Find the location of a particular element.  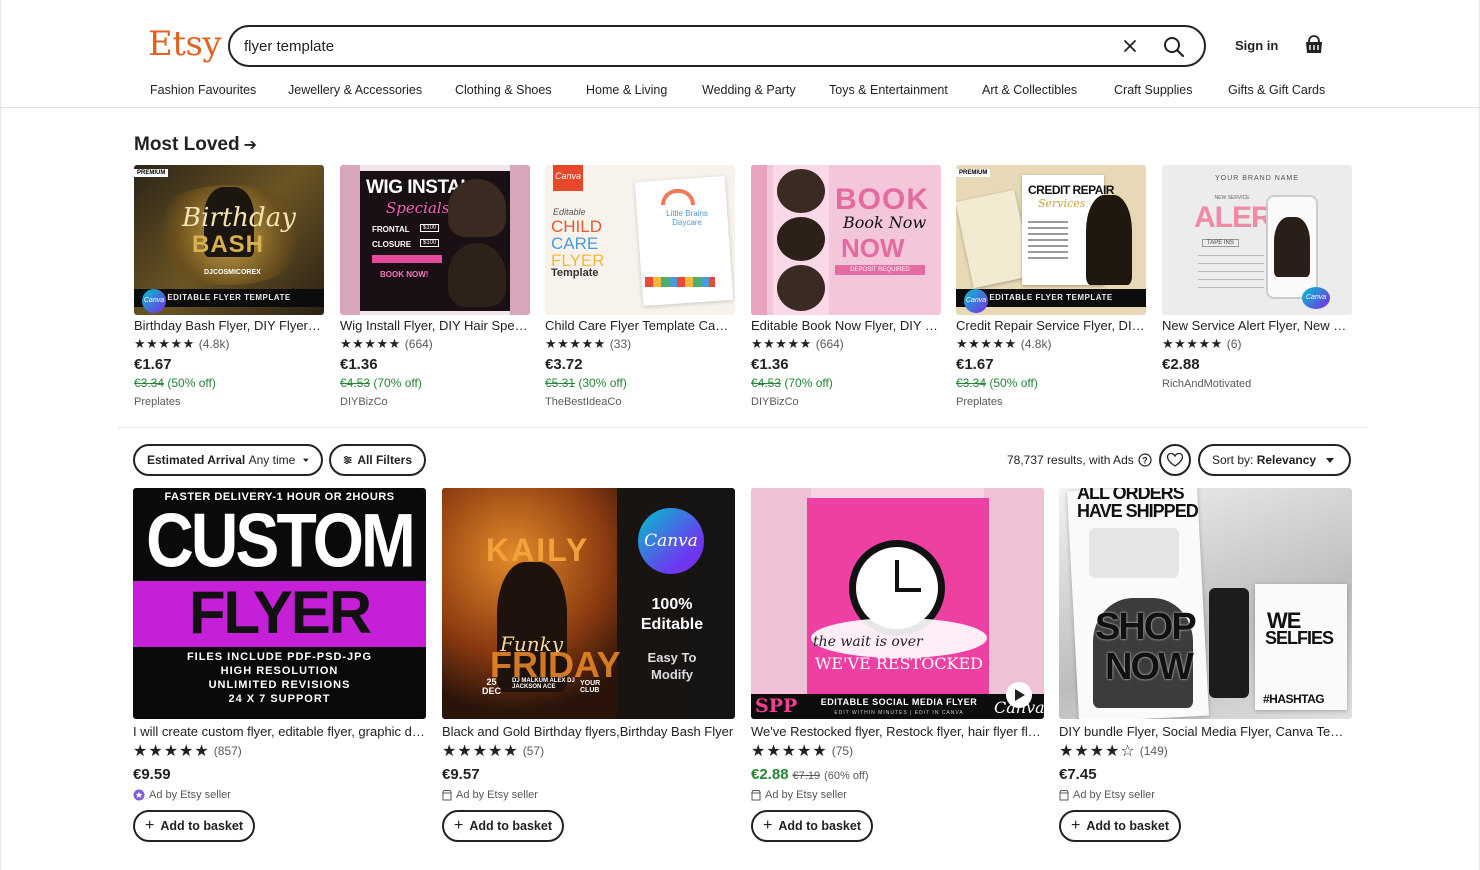

review-count: (4.8k) is located at coordinates (1036, 344).